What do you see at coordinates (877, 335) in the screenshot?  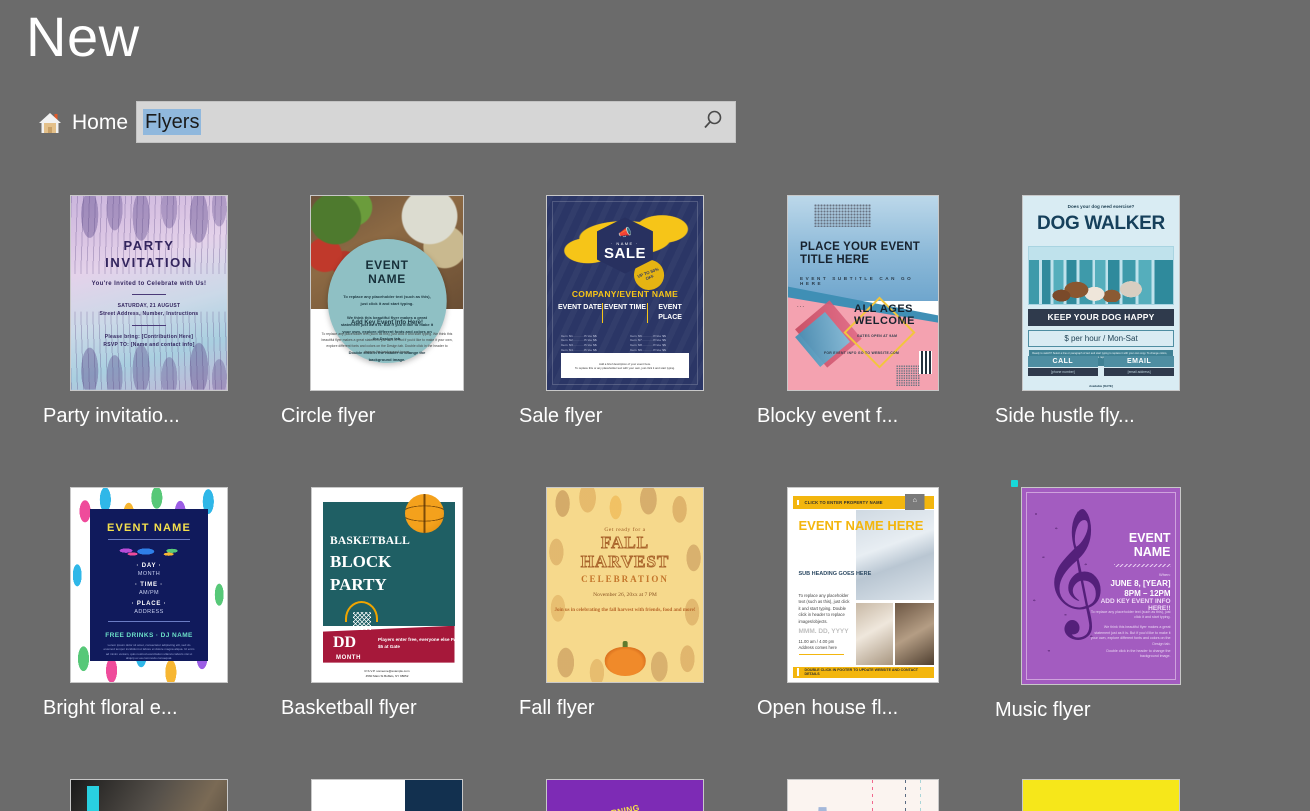 I see `blocky-gates: GATES OPEN AT 9AM` at bounding box center [877, 335].